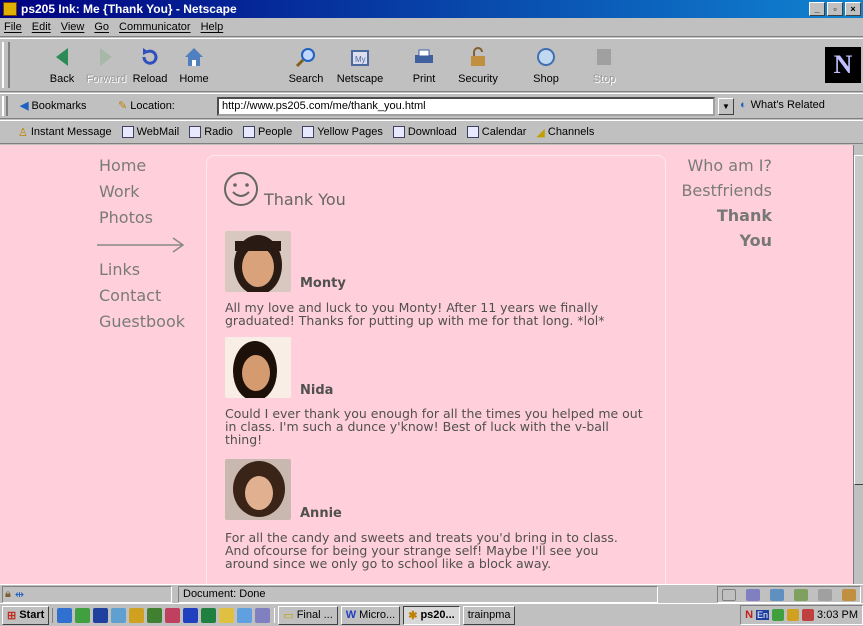 Image resolution: width=863 pixels, height=626 pixels. I want to click on location-icon: ✎, so click(122, 105).